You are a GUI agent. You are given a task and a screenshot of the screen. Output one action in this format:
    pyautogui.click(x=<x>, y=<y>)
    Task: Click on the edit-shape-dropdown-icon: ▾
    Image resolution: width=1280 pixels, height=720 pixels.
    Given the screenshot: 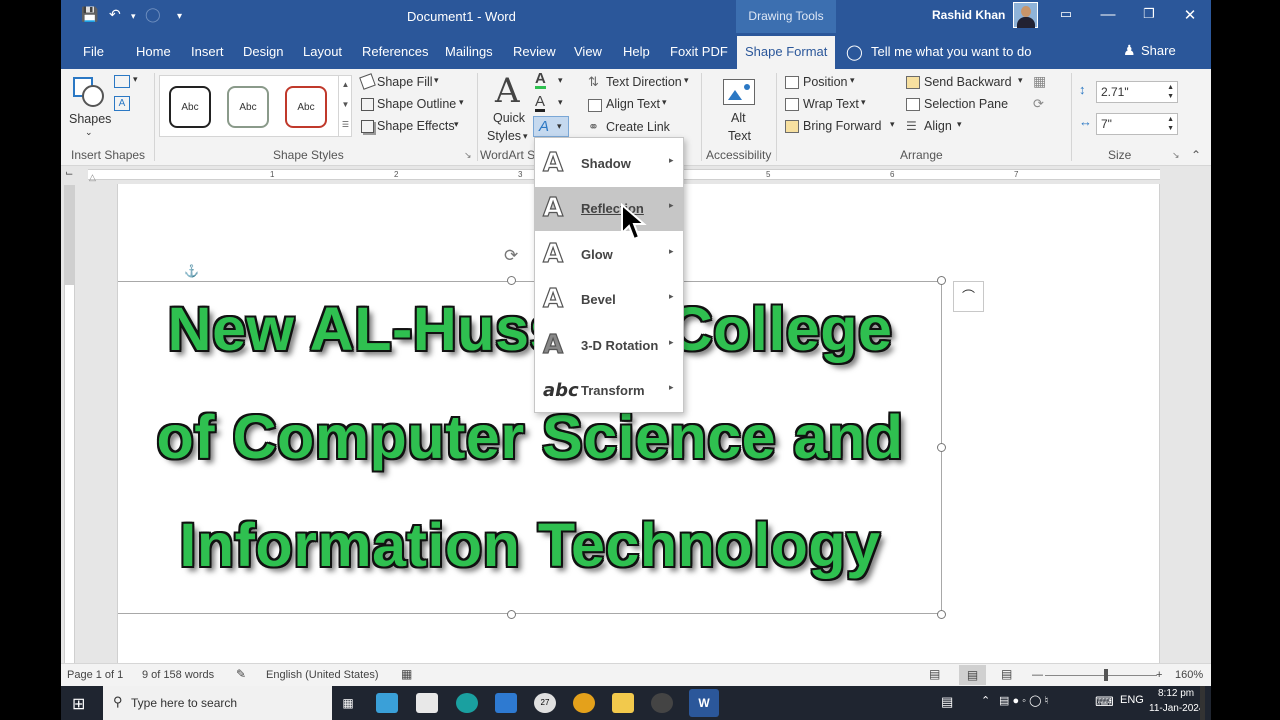 What is the action you would take?
    pyautogui.click(x=135, y=79)
    